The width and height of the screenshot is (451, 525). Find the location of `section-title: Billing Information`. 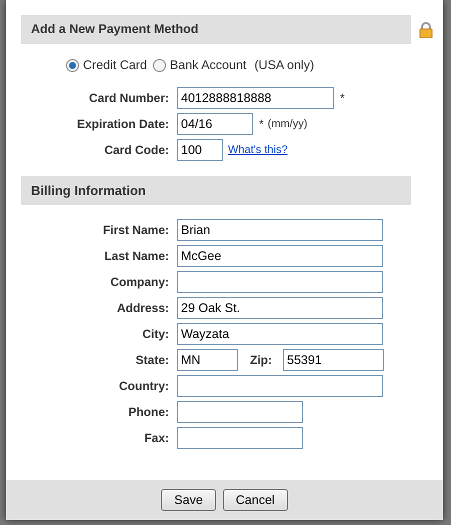

section-title: Billing Information is located at coordinates (88, 191).